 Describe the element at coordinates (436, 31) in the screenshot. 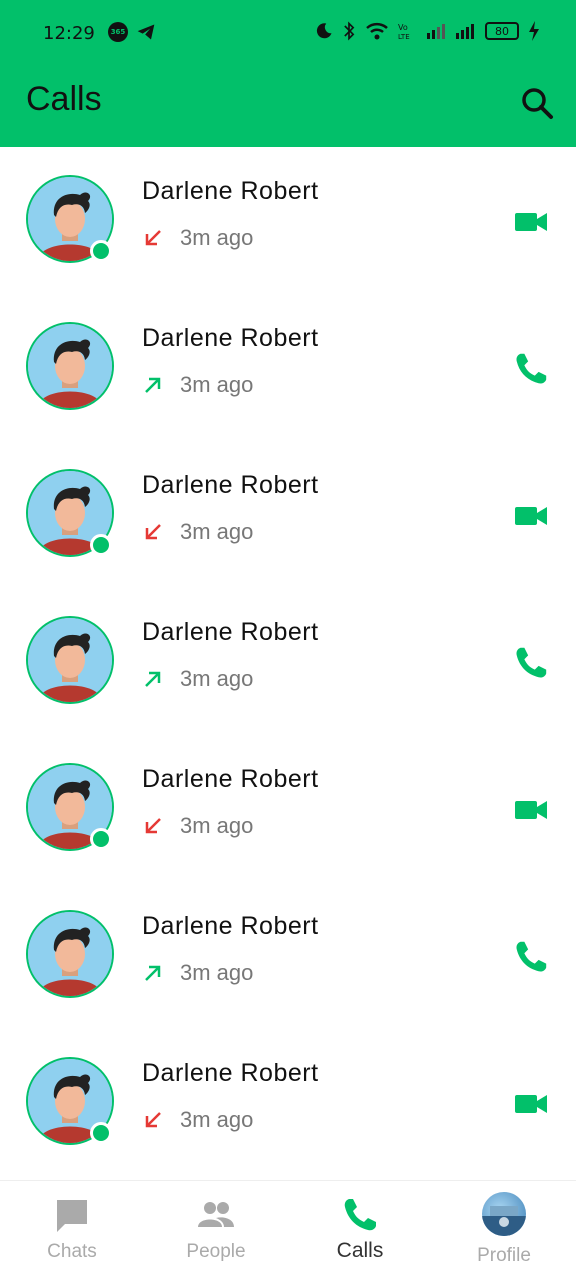

I see `signal-icon` at that location.